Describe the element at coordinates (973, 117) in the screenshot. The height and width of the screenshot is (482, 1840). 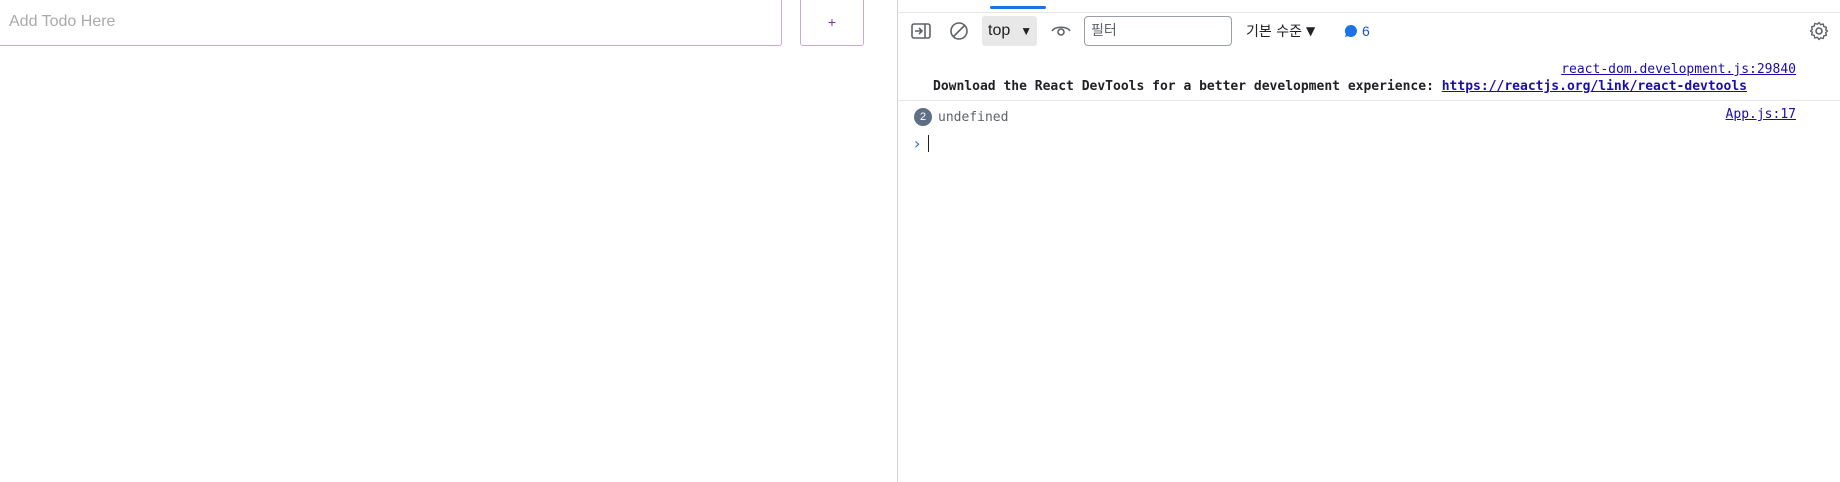
I see `message-text: undefined` at that location.